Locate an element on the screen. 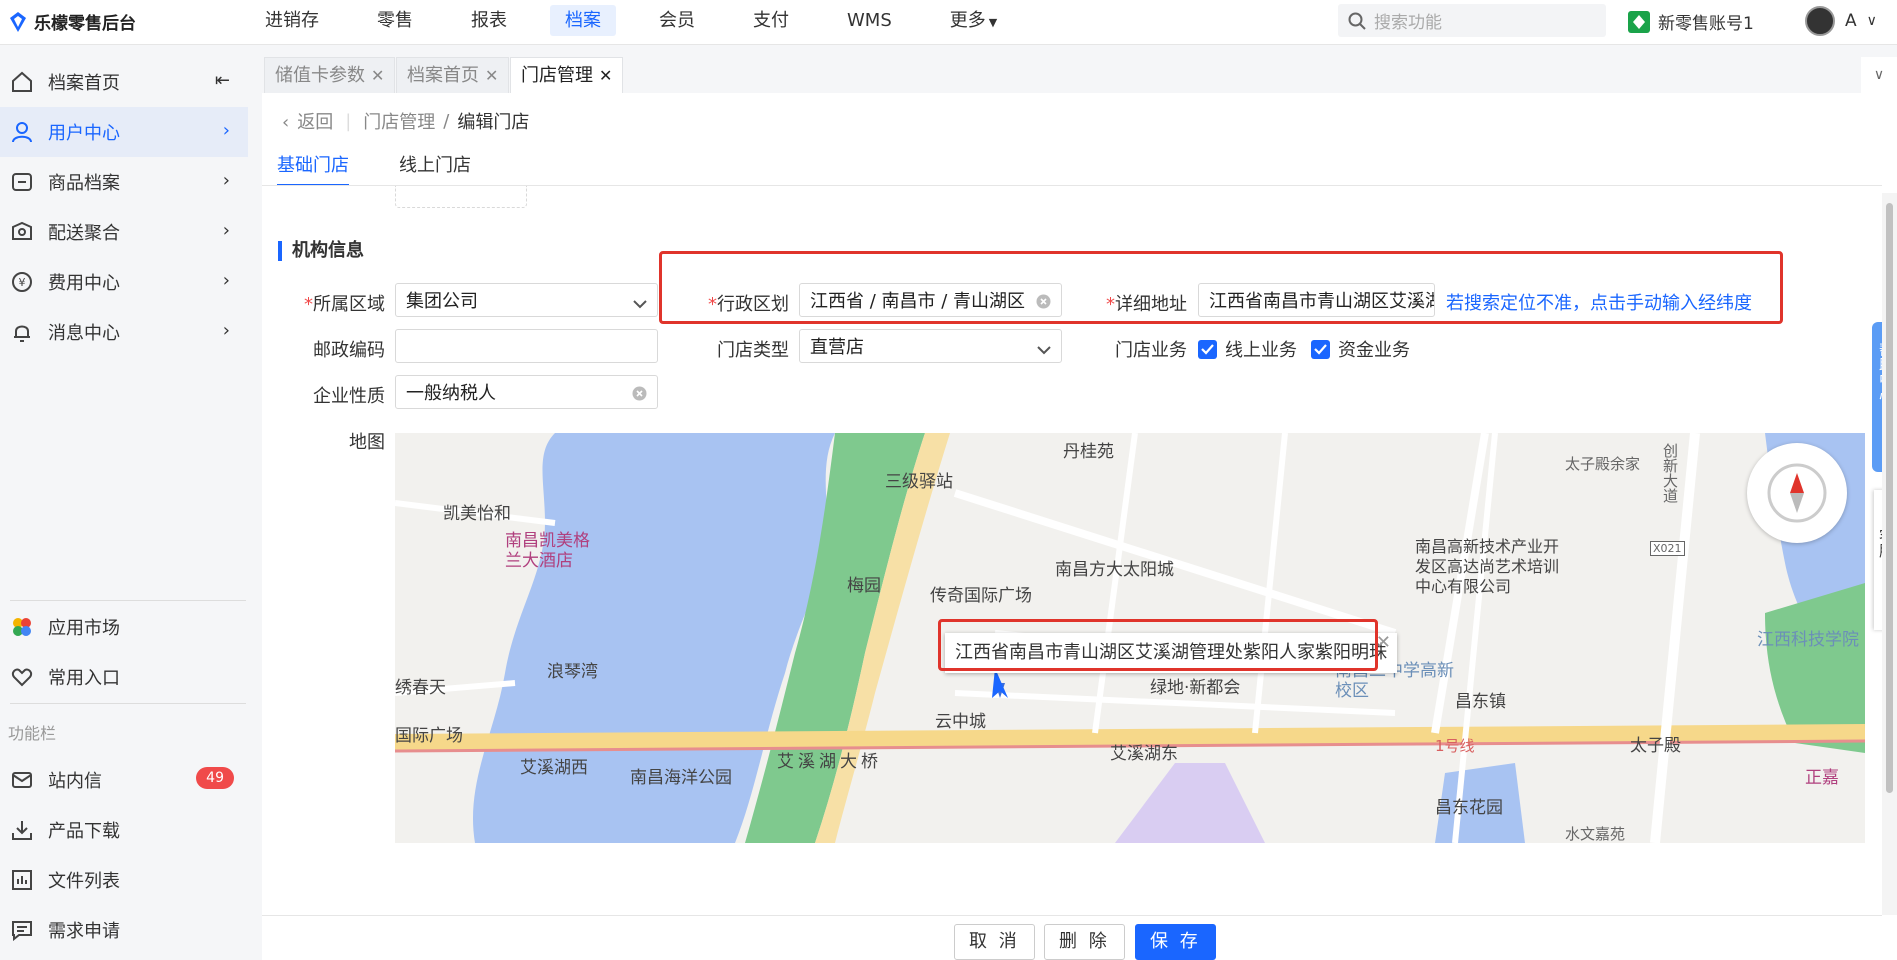 The width and height of the screenshot is (1897, 960). sidebar-item-user-center: 用户中心 › is located at coordinates (124, 132).